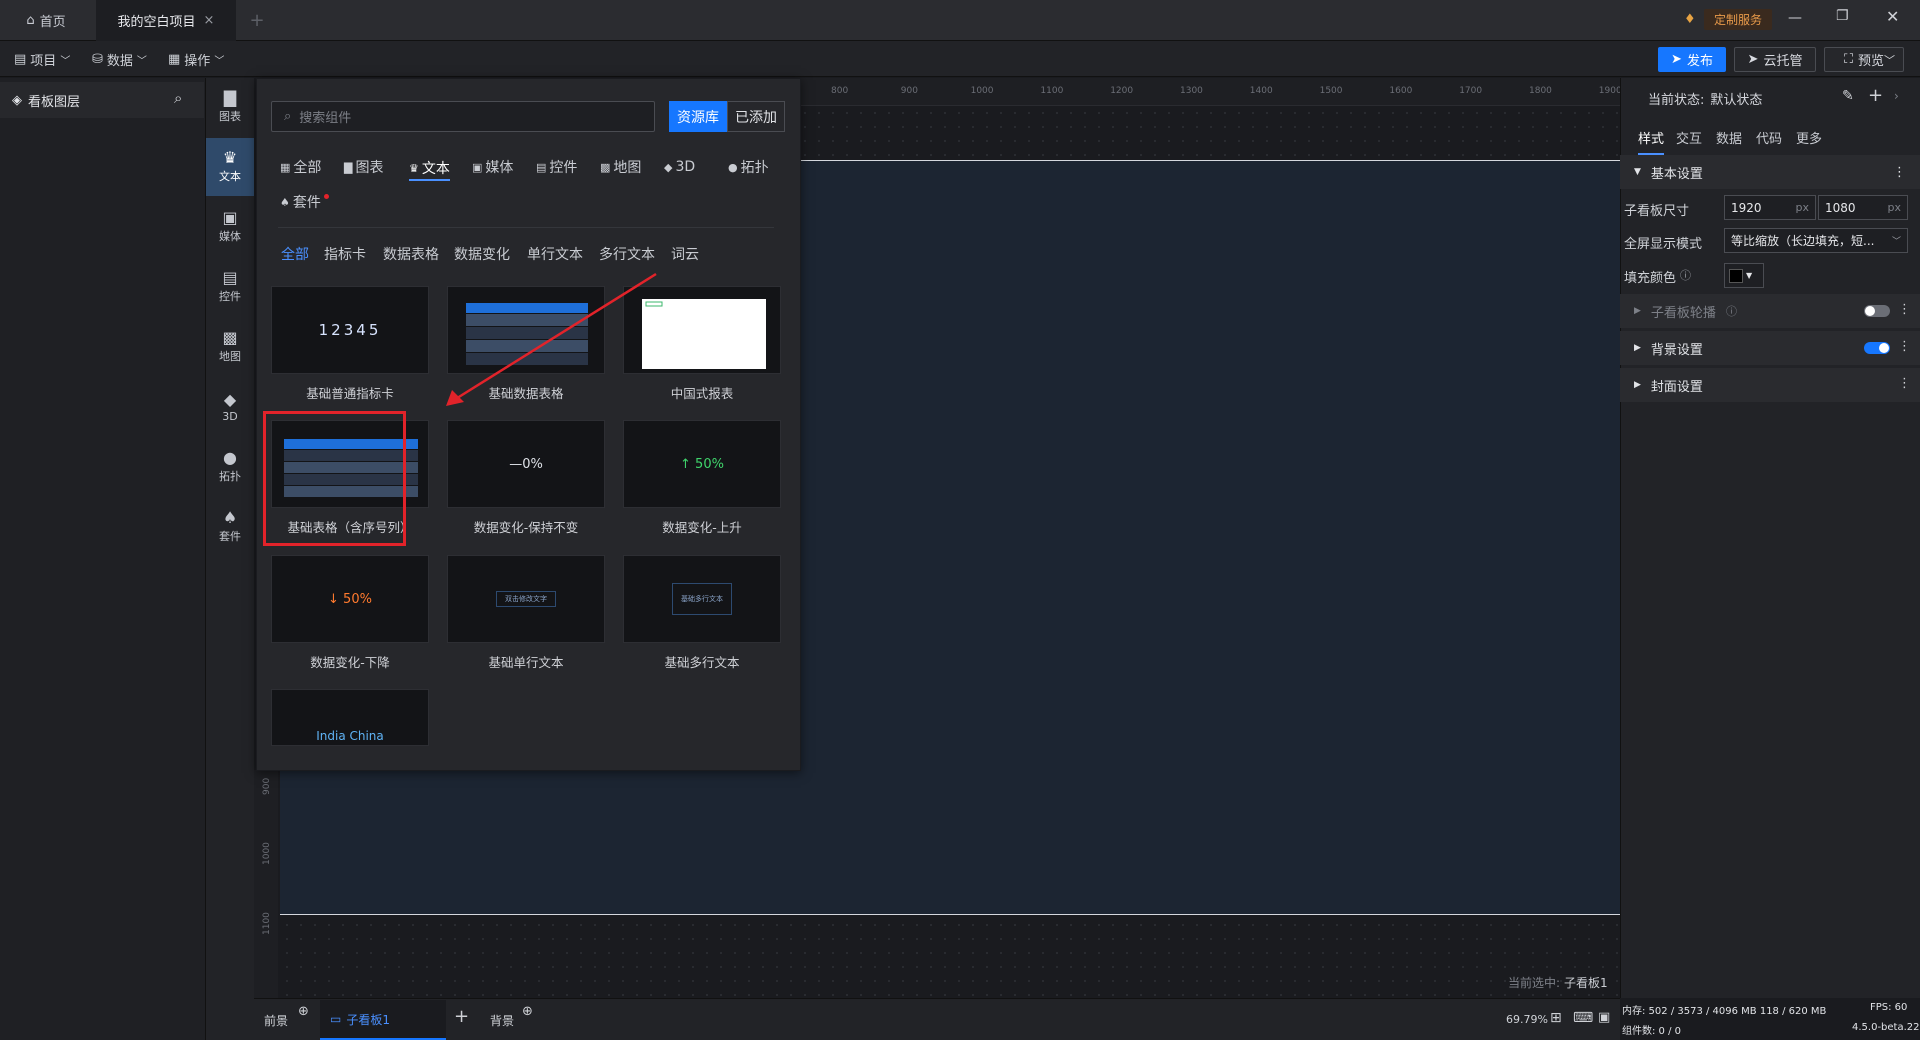  I want to click on category-3d: ◆ 3D, so click(679, 167).